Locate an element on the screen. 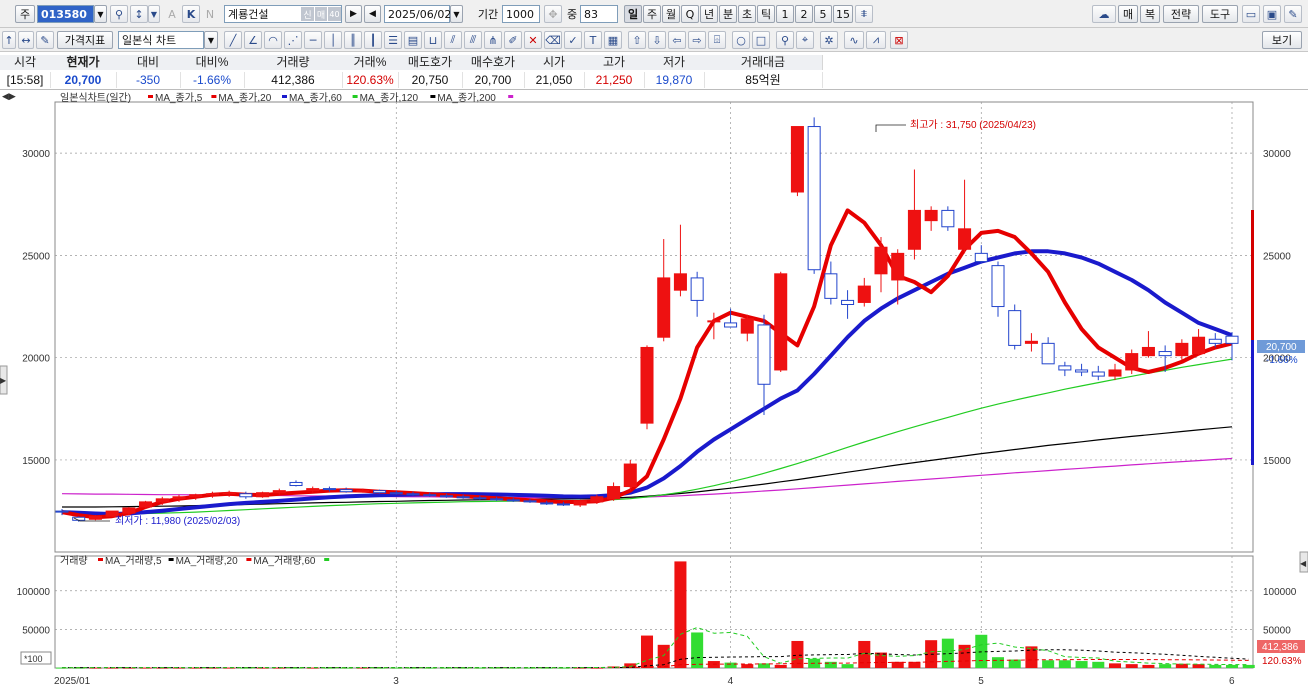 The image size is (1308, 692). arrow-left-icon: ⇦ is located at coordinates (677, 40).